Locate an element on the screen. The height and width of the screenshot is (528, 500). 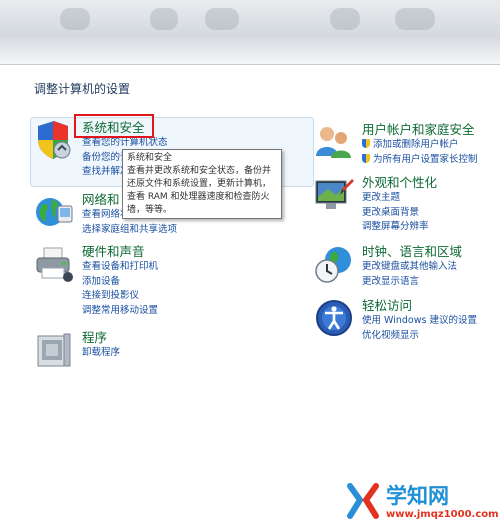
globe-network-icon is located at coordinates (54, 212).